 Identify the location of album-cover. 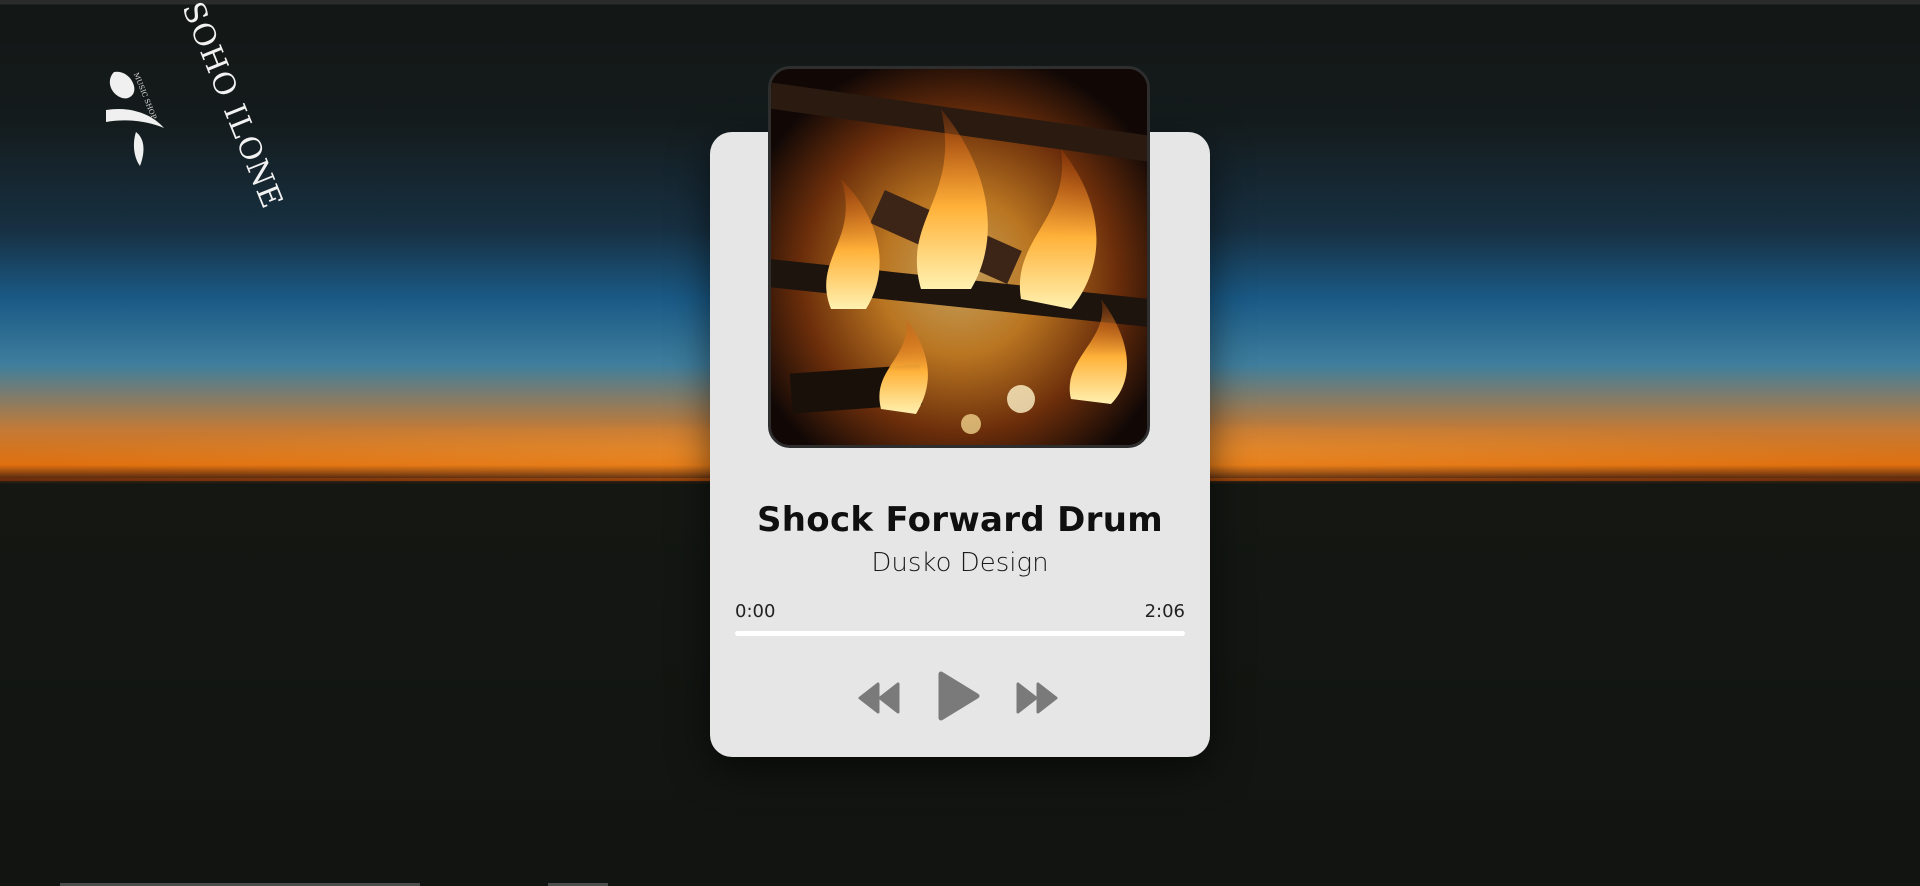
(959, 257).